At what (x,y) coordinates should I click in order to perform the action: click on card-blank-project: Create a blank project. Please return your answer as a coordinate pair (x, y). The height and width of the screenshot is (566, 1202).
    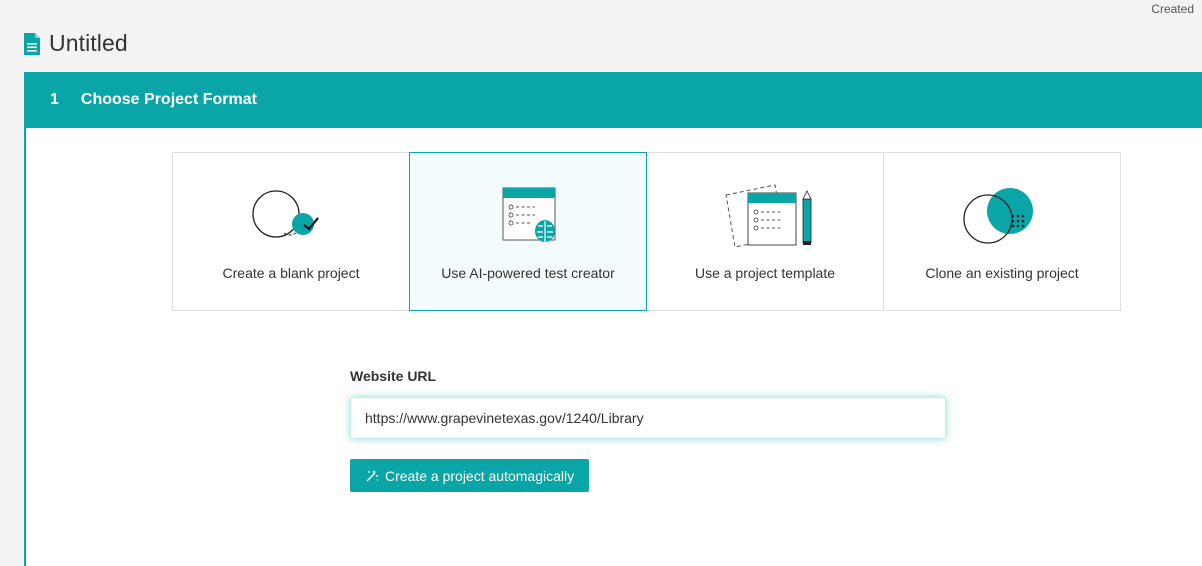
    Looking at the image, I should click on (291, 231).